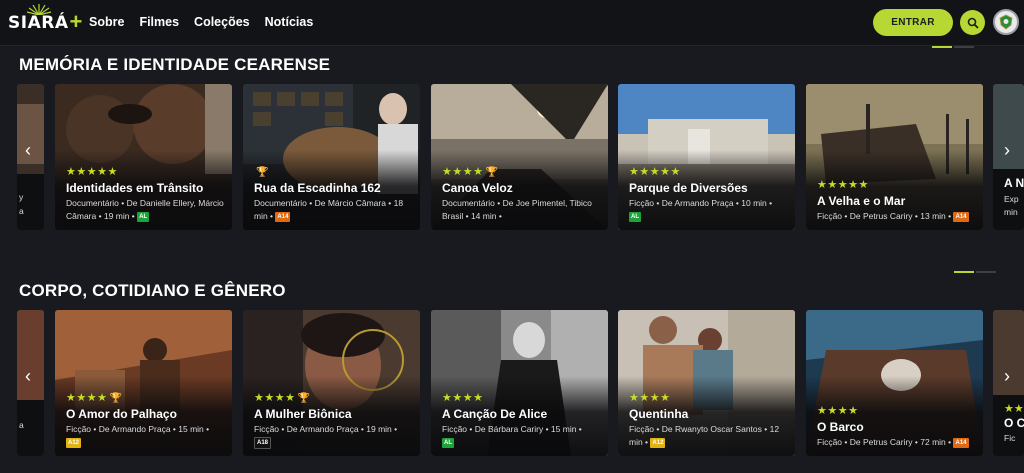 The height and width of the screenshot is (473, 1024). I want to click on user-avatar, so click(1006, 22).